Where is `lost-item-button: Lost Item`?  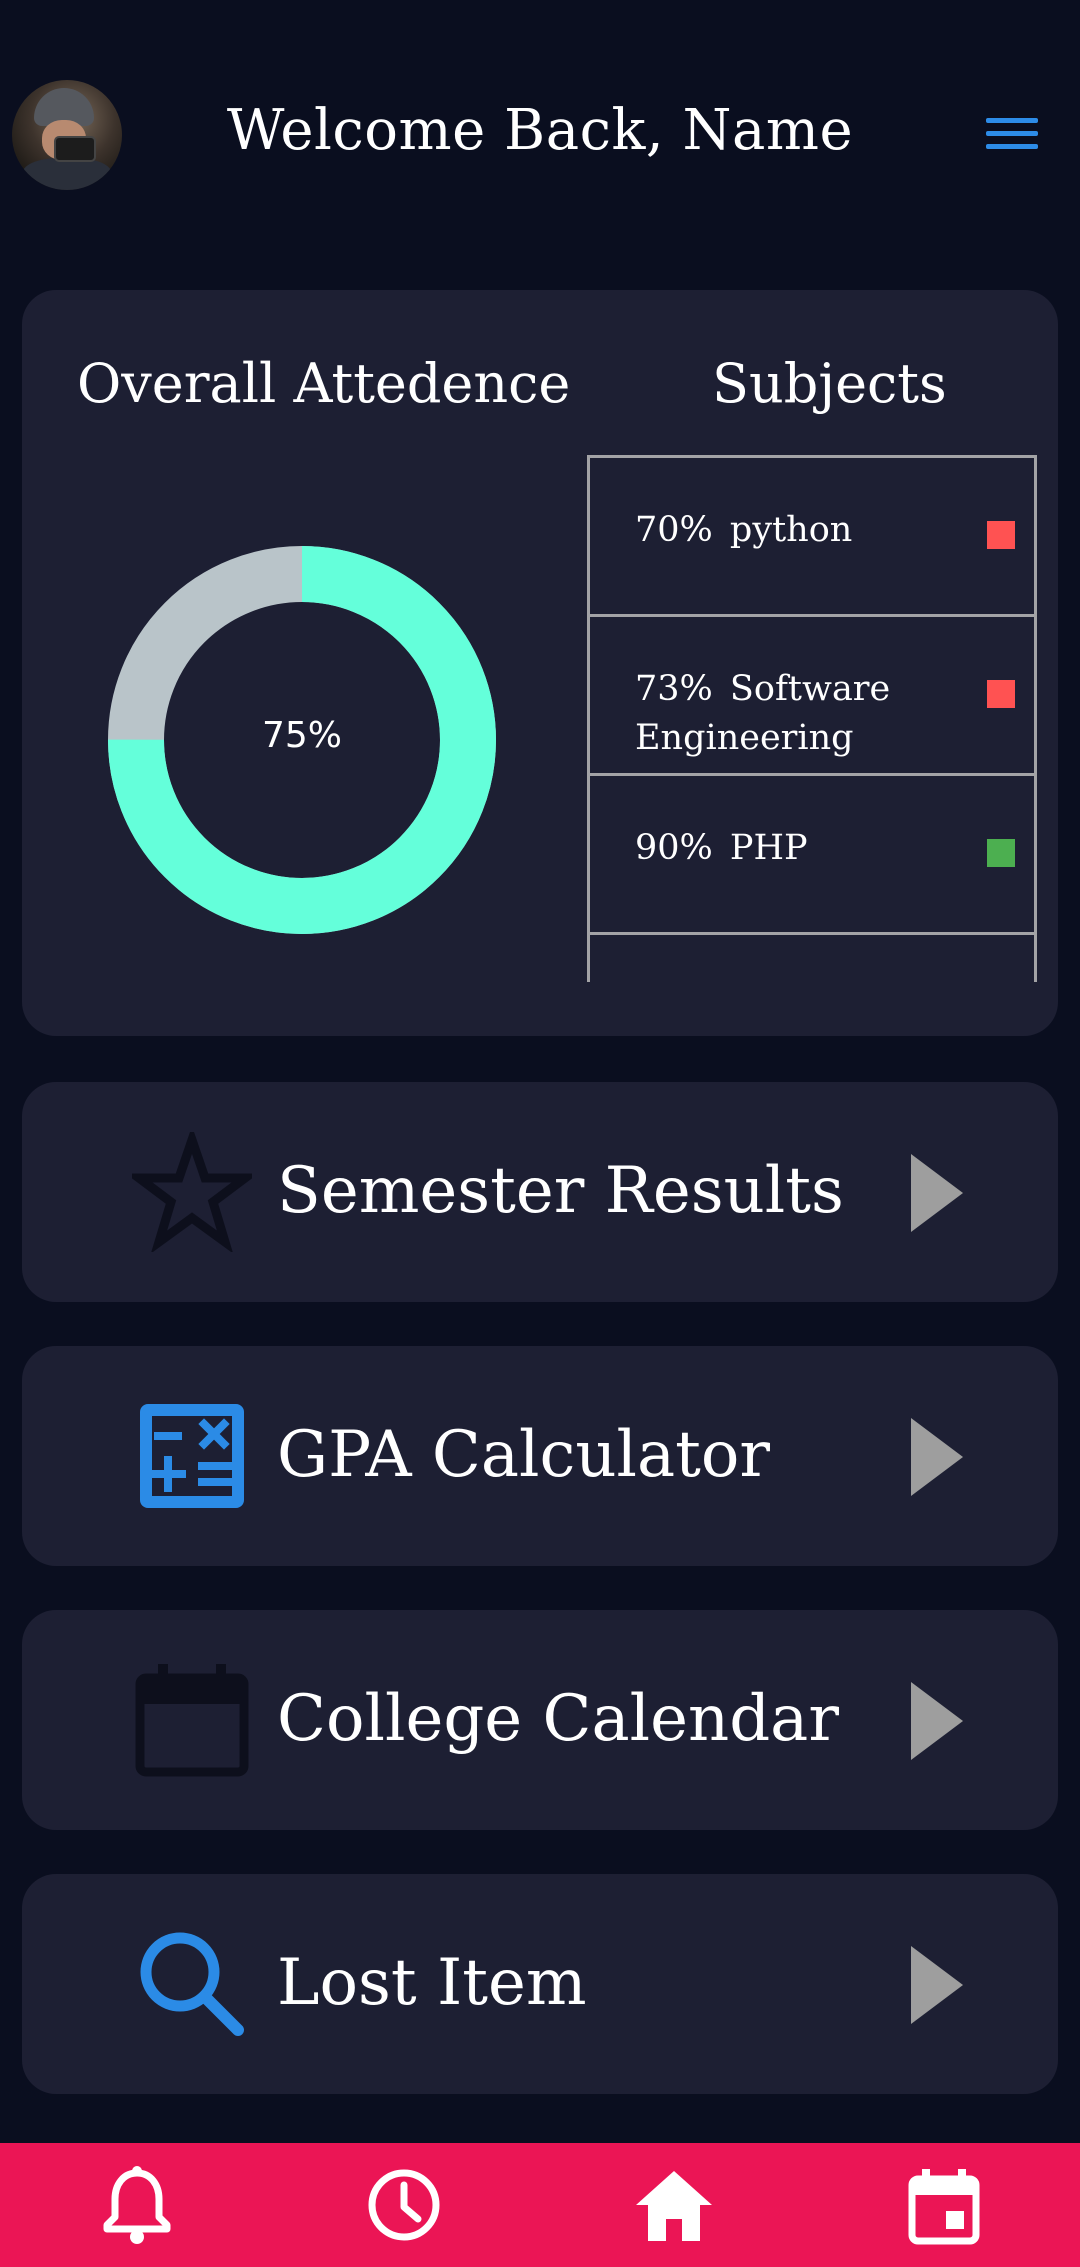
lost-item-button: Lost Item is located at coordinates (540, 1984).